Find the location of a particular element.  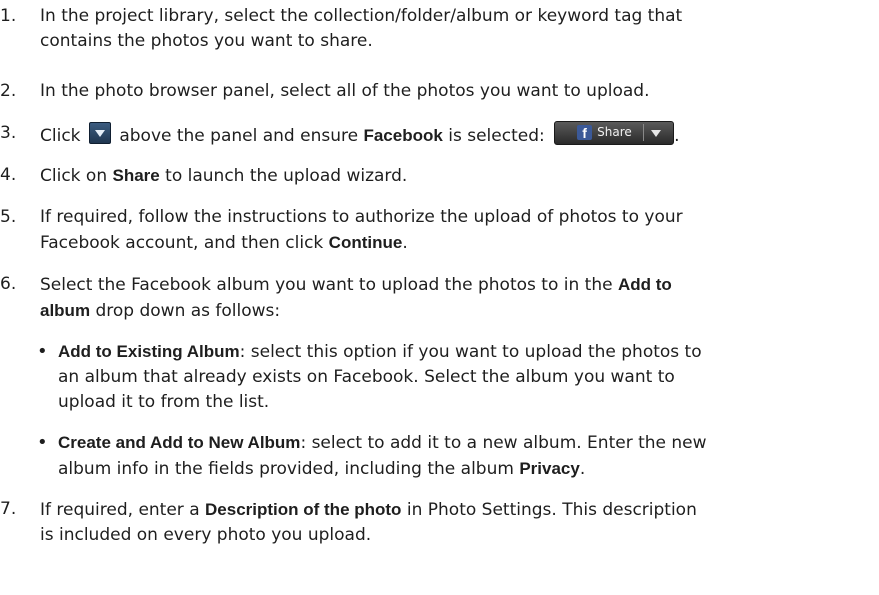

step-text: Click is located at coordinates (60, 136).